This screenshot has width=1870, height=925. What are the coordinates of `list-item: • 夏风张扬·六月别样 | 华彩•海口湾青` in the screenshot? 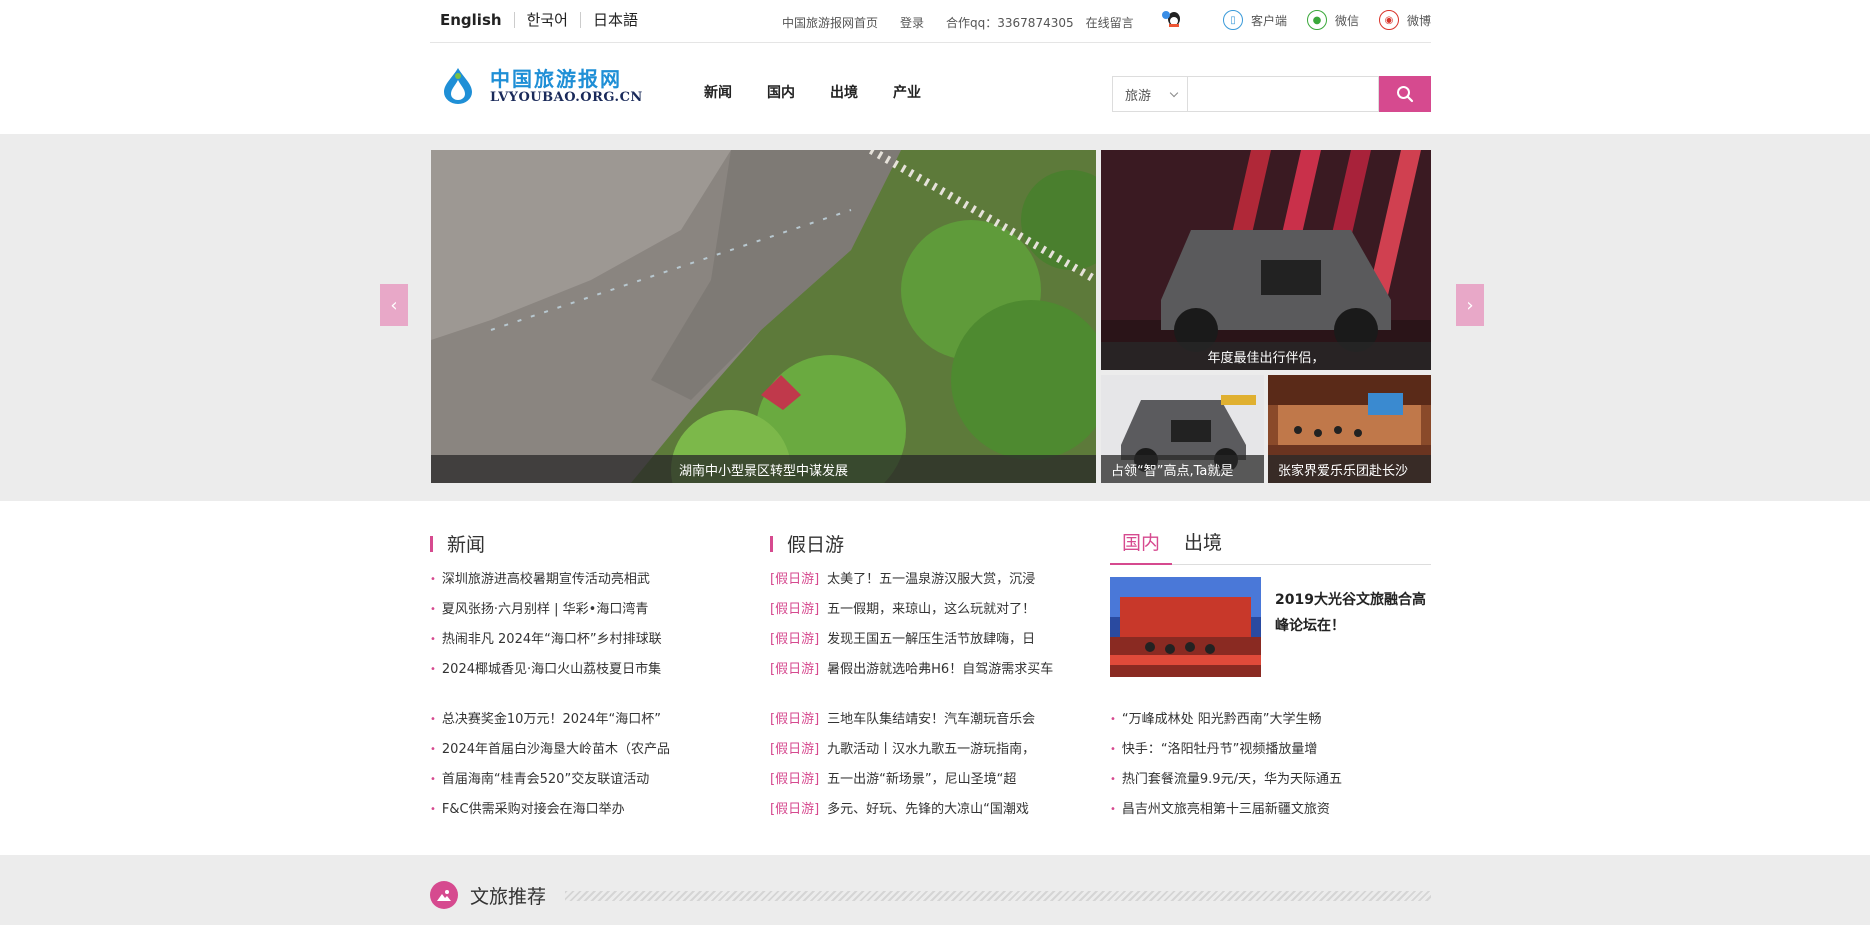 It's located at (580, 615).